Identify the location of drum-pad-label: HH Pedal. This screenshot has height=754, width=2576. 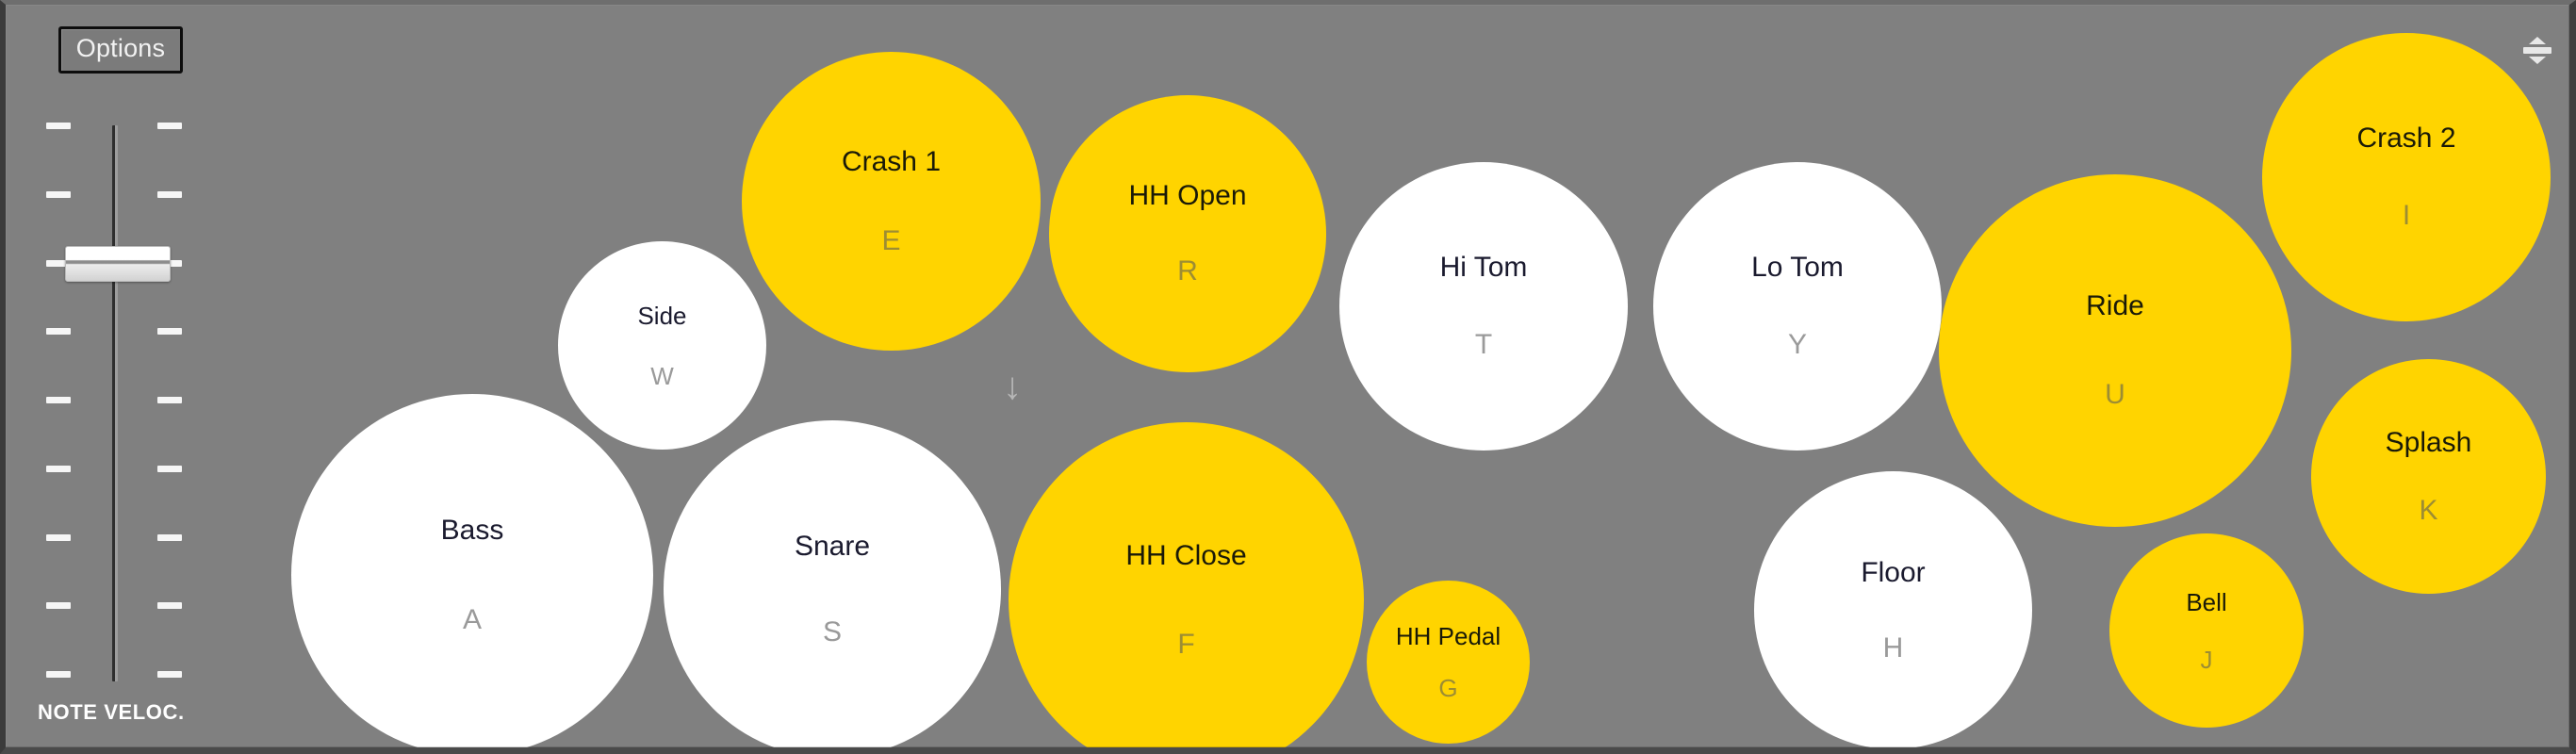
(1448, 636).